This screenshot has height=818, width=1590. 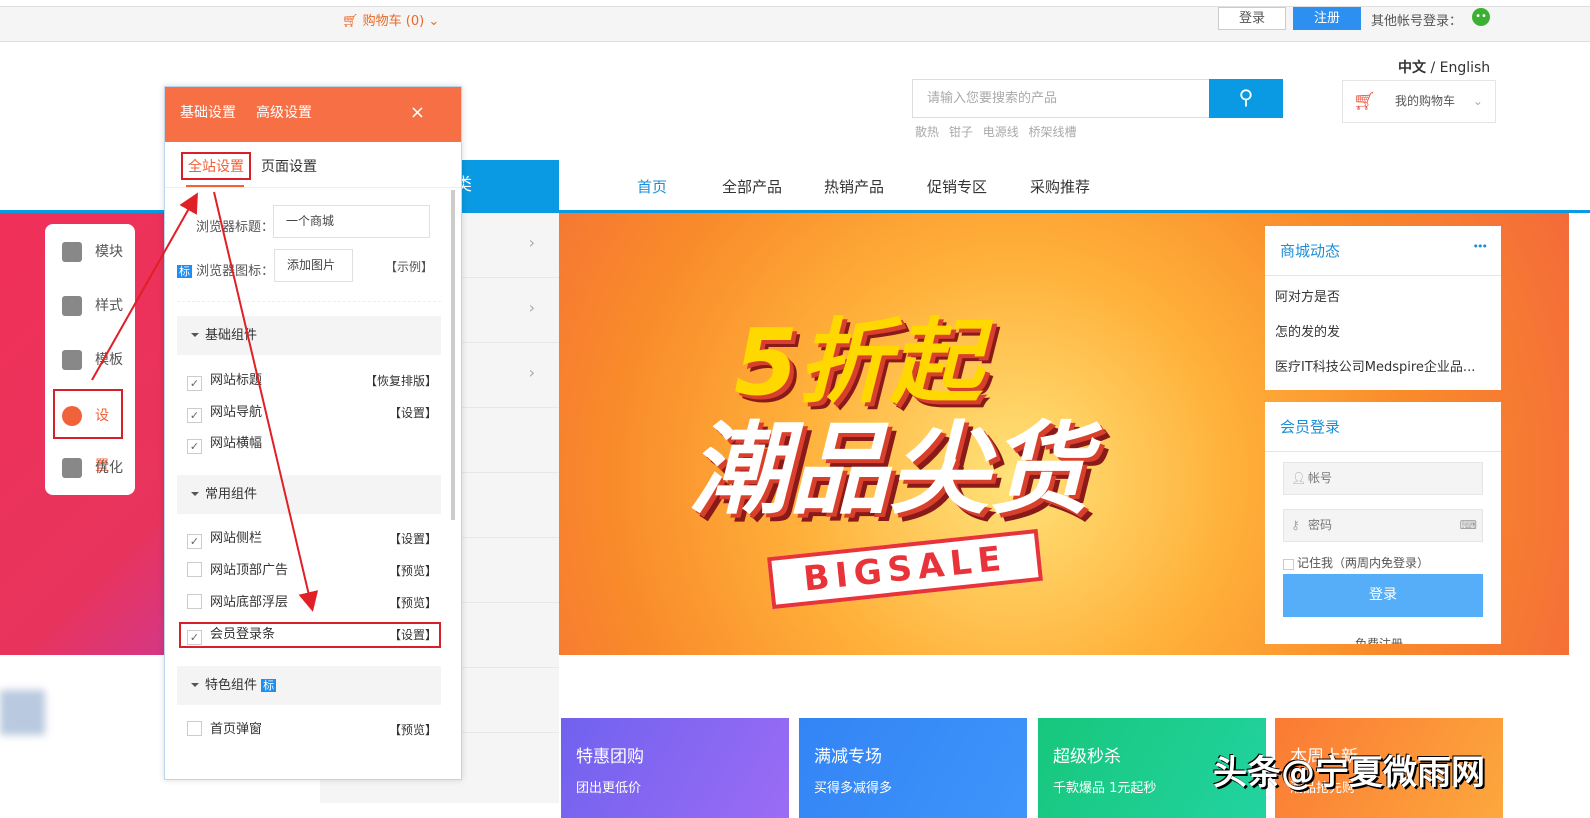 What do you see at coordinates (289, 166) in the screenshot?
I see `subtab-page-settings: 页面设置` at bounding box center [289, 166].